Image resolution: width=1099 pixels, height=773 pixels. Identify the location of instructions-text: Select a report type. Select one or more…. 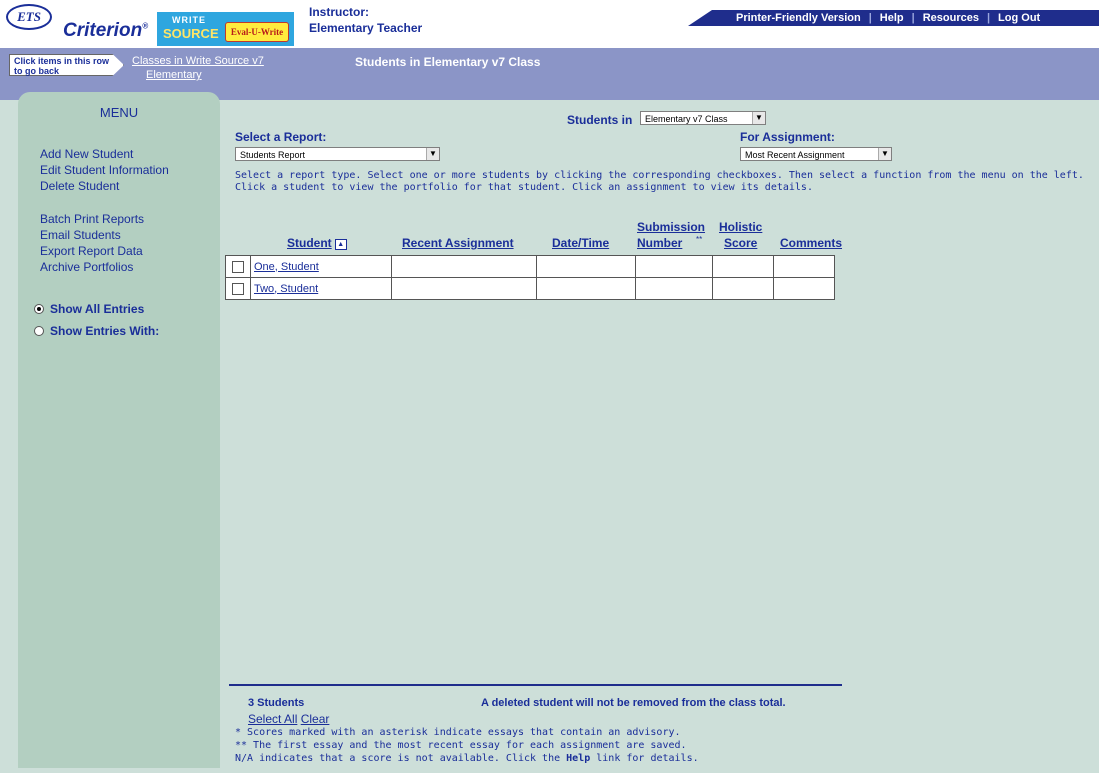
(659, 181).